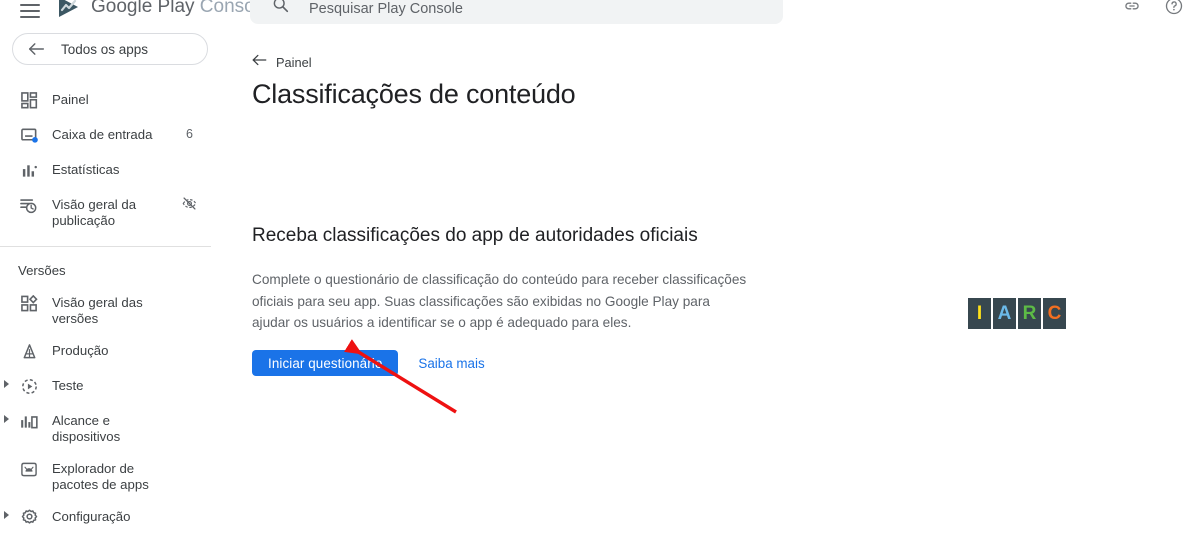 The image size is (1194, 542). Describe the element at coordinates (1132, 10) in the screenshot. I see `link-icon` at that location.